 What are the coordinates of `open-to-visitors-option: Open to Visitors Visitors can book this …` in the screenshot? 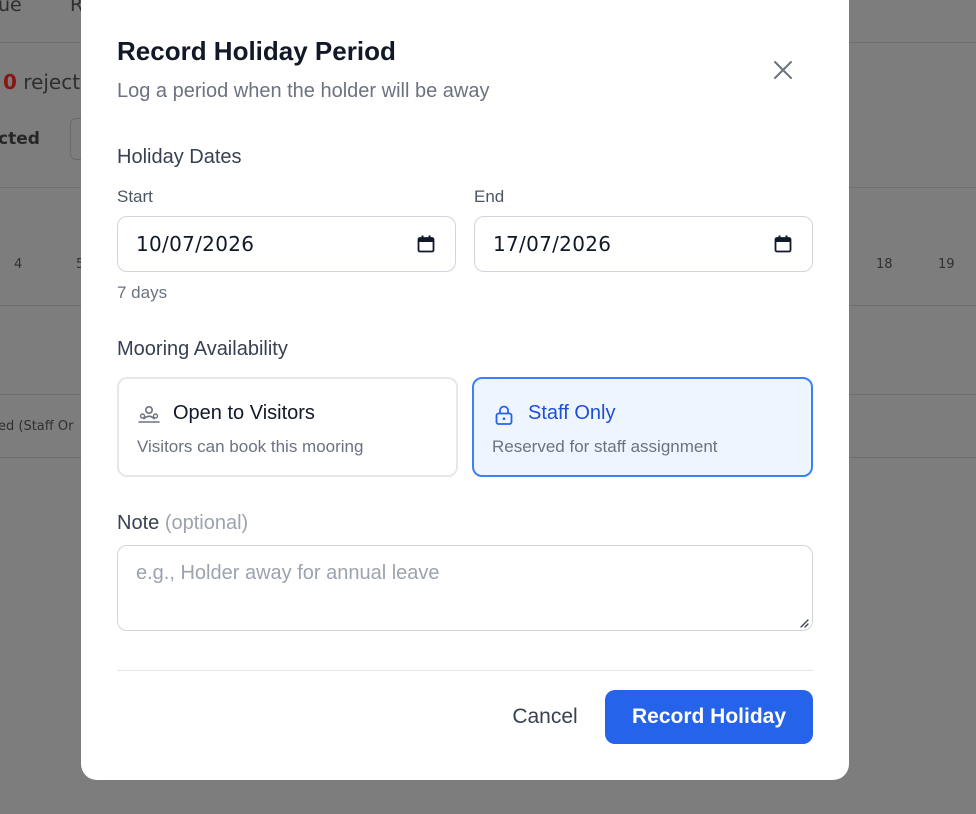 It's located at (287, 427).